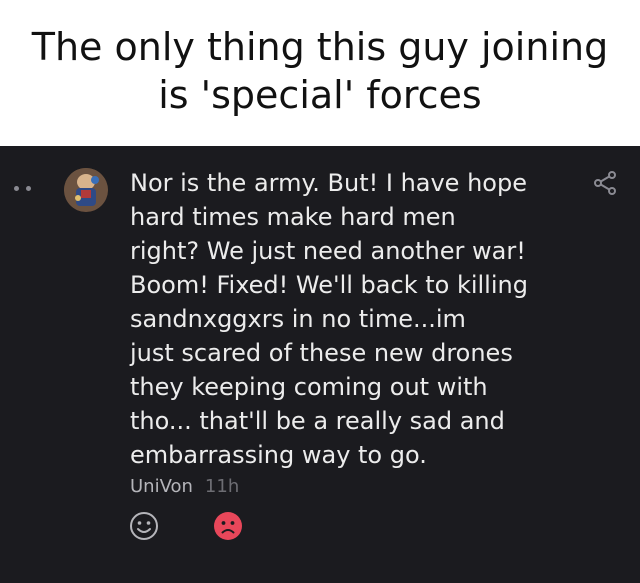 The width and height of the screenshot is (640, 583). I want to click on comment-timestamp: 11h, so click(222, 486).